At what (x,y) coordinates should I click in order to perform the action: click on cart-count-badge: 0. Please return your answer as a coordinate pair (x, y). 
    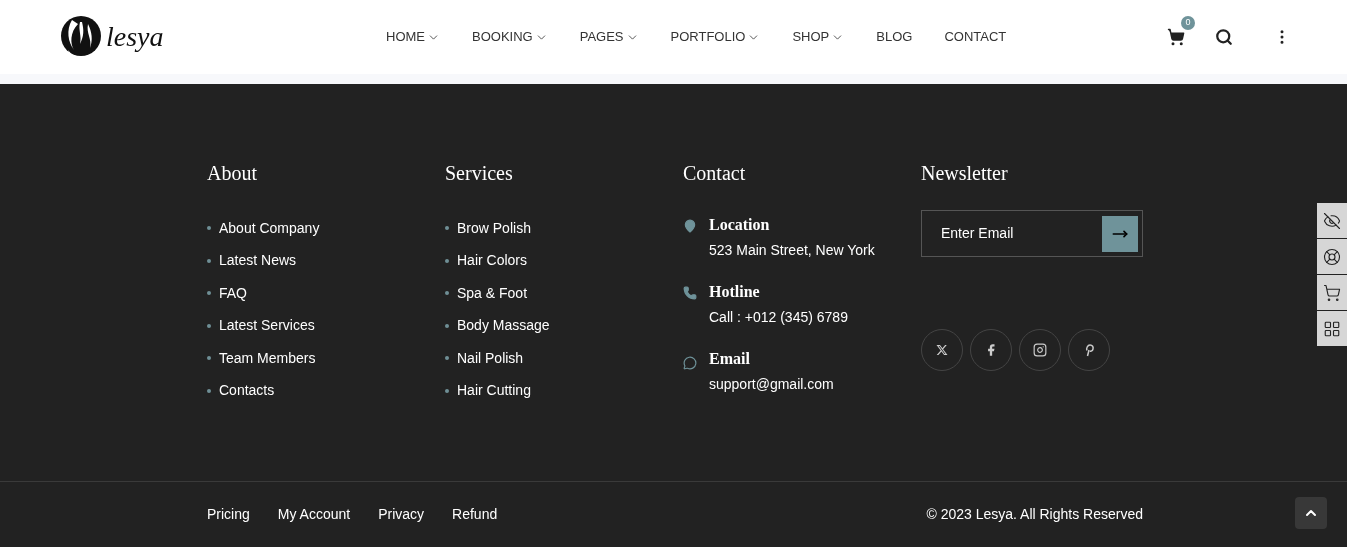
    Looking at the image, I should click on (1188, 23).